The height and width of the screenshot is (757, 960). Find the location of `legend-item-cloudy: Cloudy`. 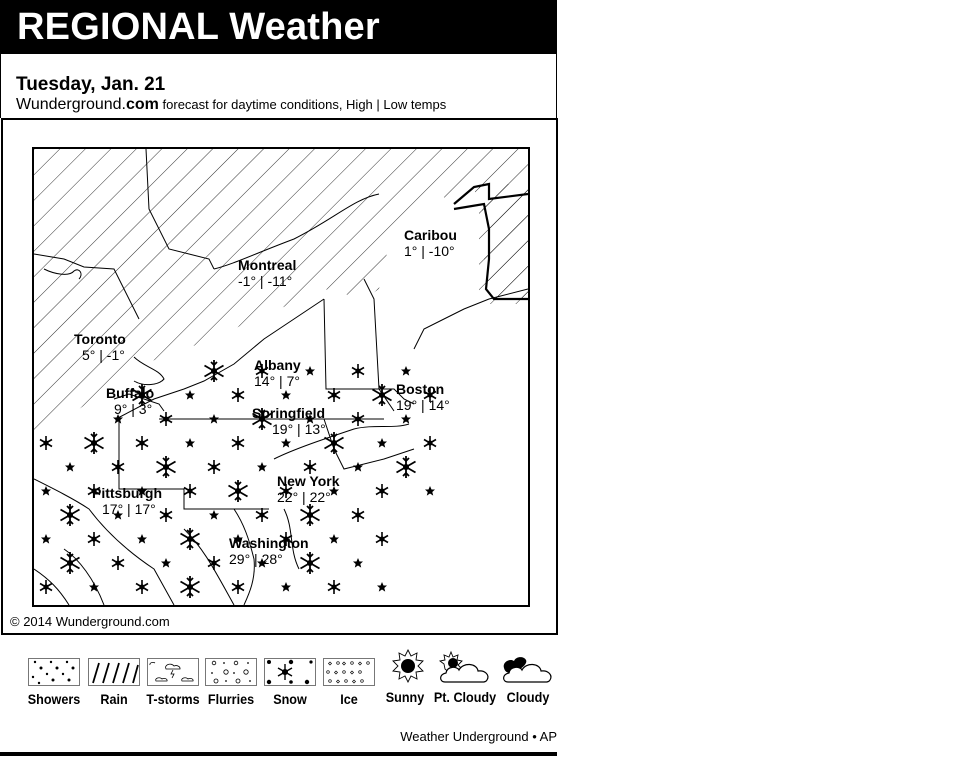

legend-item-cloudy: Cloudy is located at coordinates (528, 676).